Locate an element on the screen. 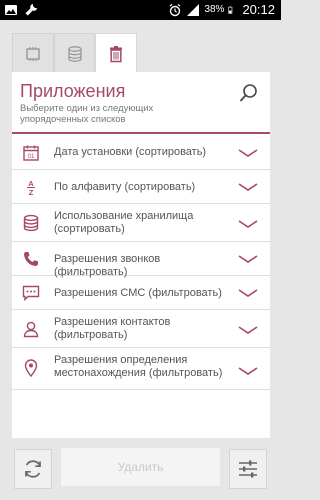 The width and height of the screenshot is (320, 500). tab-trash is located at coordinates (116, 53).